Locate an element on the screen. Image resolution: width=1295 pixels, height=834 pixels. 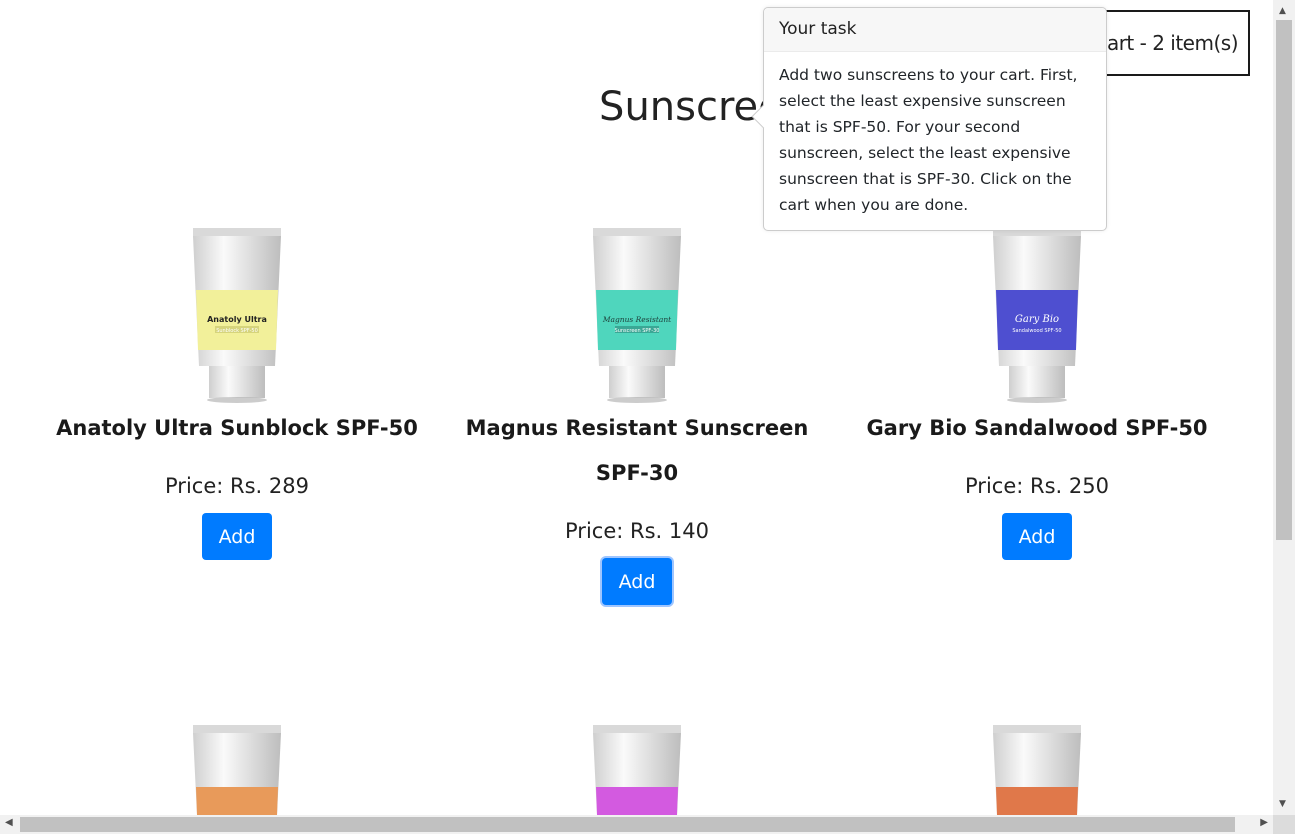
sunscreen-tube-image: Magnus Resistant Sunscreen SPF-30 is located at coordinates (637, 315).